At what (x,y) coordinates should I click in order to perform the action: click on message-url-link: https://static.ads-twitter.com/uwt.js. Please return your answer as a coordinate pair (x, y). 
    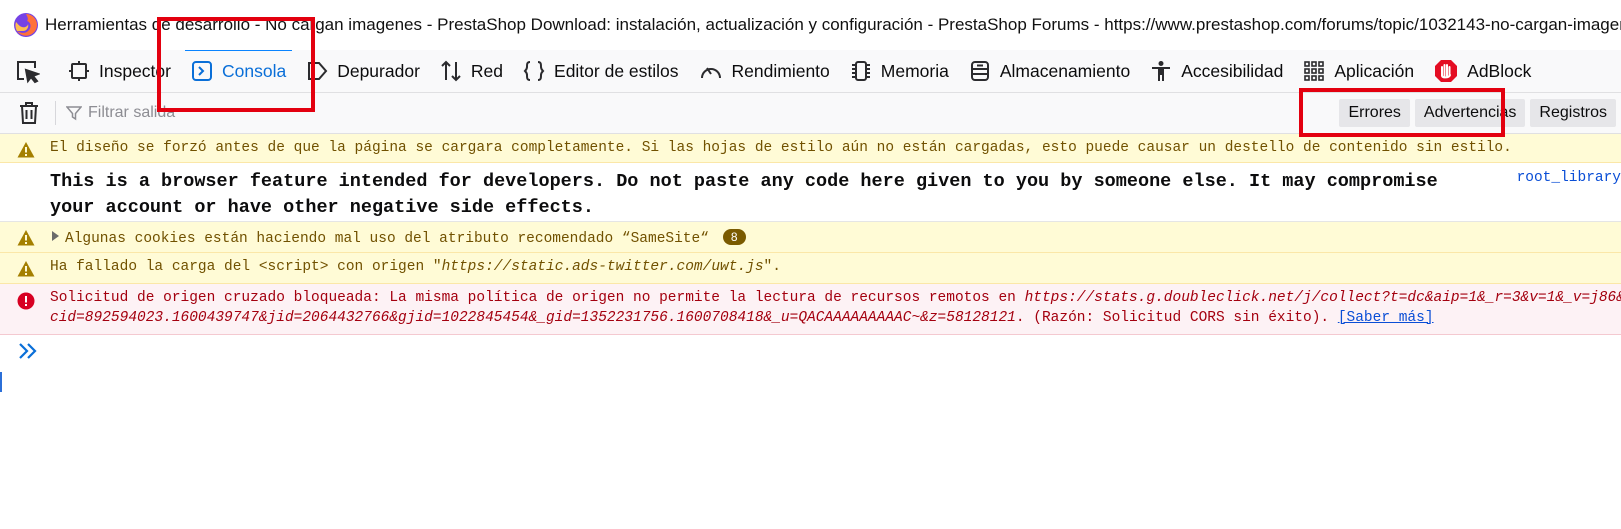
    Looking at the image, I should click on (603, 267).